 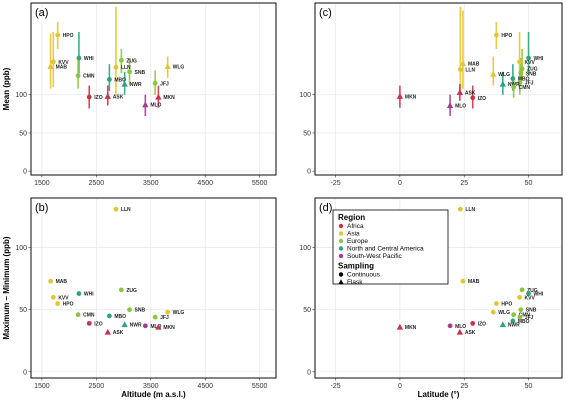 What do you see at coordinates (325, 13) in the screenshot?
I see `panel-label: (c)` at bounding box center [325, 13].